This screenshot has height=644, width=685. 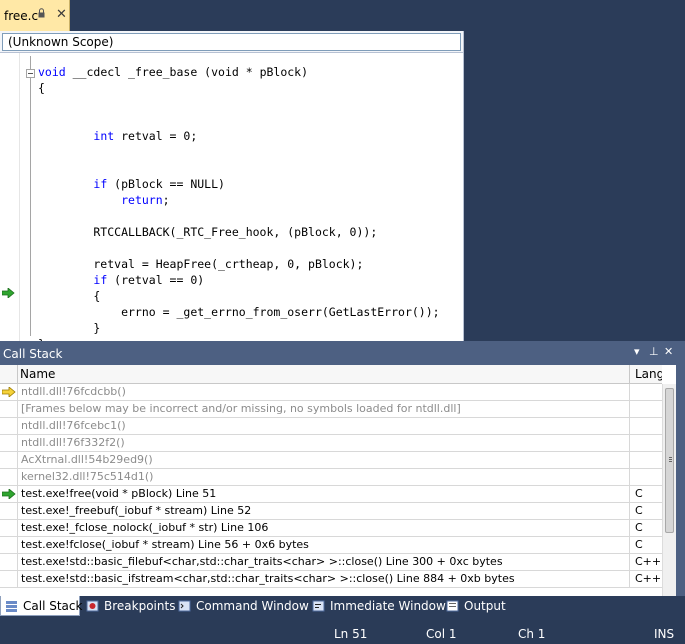 I want to click on vertical-scrollbar, so click(x=669, y=490).